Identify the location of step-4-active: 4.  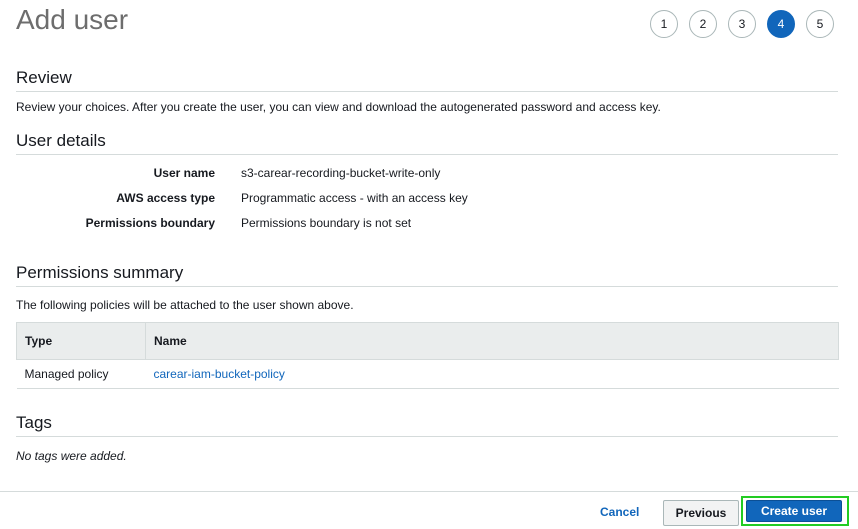
(781, 24).